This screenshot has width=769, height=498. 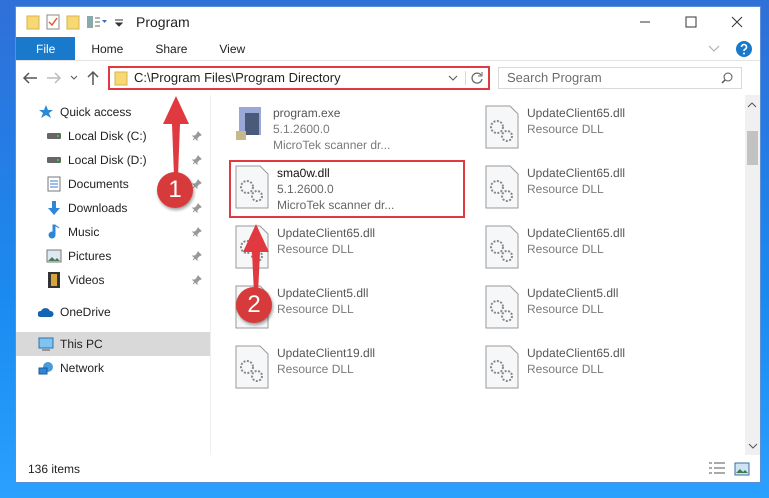 I want to click on properties-icon, so click(x=53, y=22).